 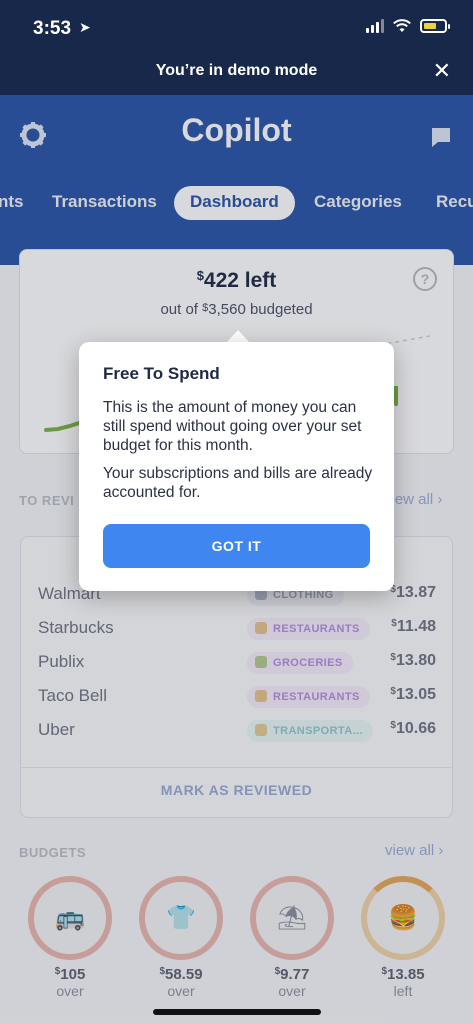 What do you see at coordinates (161, 373) in the screenshot?
I see `popup-title: Free To Spend` at bounding box center [161, 373].